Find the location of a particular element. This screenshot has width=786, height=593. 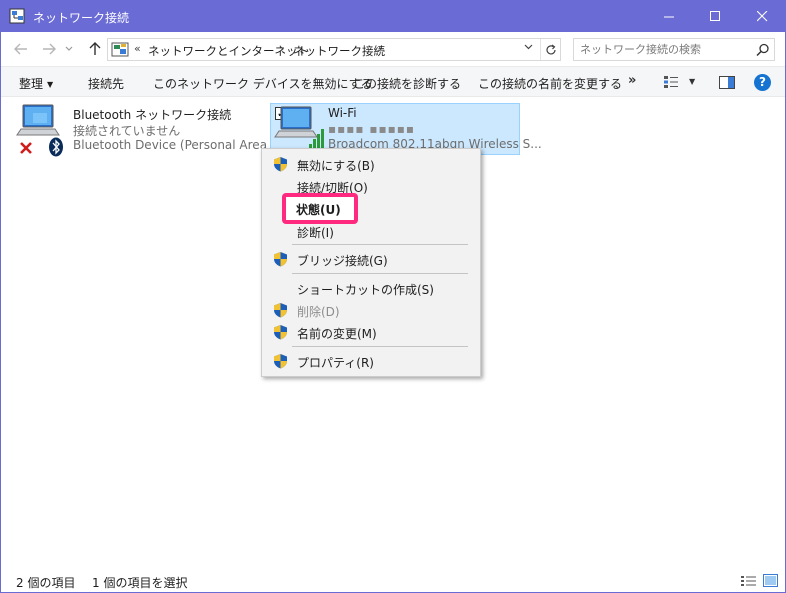

breadcrumb-network-internet: ネットワークとインターネット is located at coordinates (228, 51).